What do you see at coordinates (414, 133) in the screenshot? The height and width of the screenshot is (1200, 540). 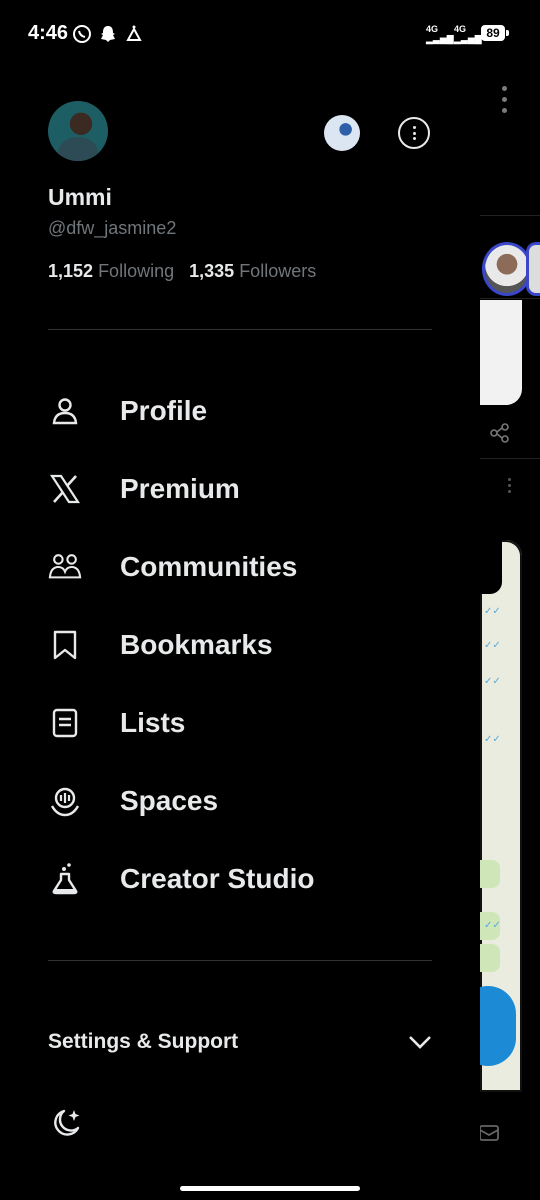 I see `more-options-button` at bounding box center [414, 133].